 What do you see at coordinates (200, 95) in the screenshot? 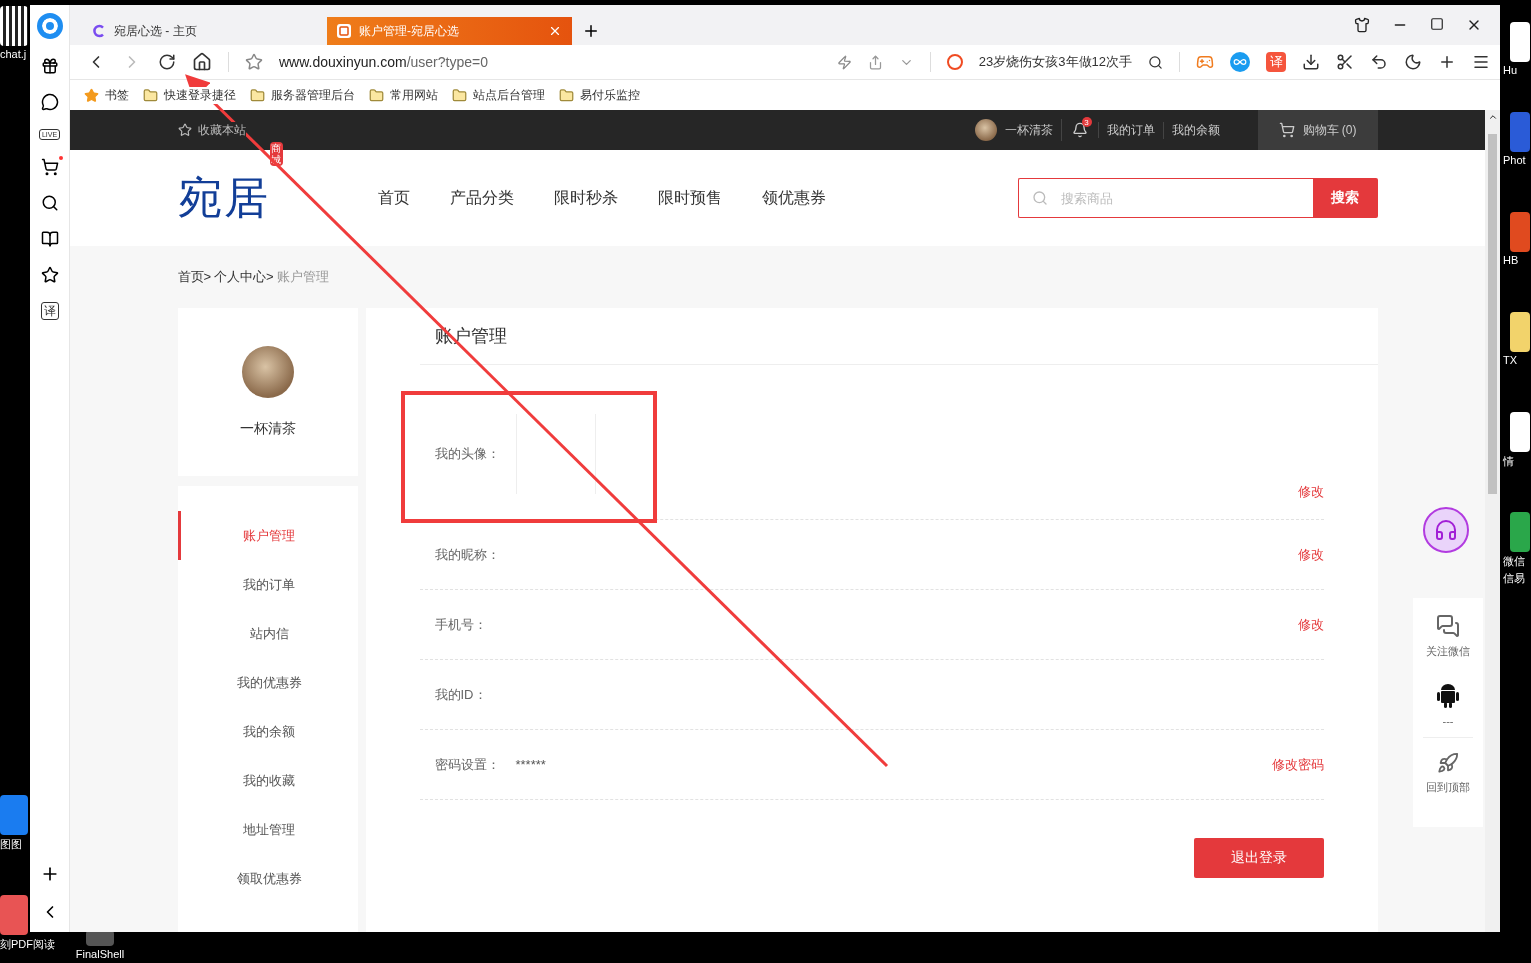
I see `bookmark-link: 快速登录捷径` at bounding box center [200, 95].